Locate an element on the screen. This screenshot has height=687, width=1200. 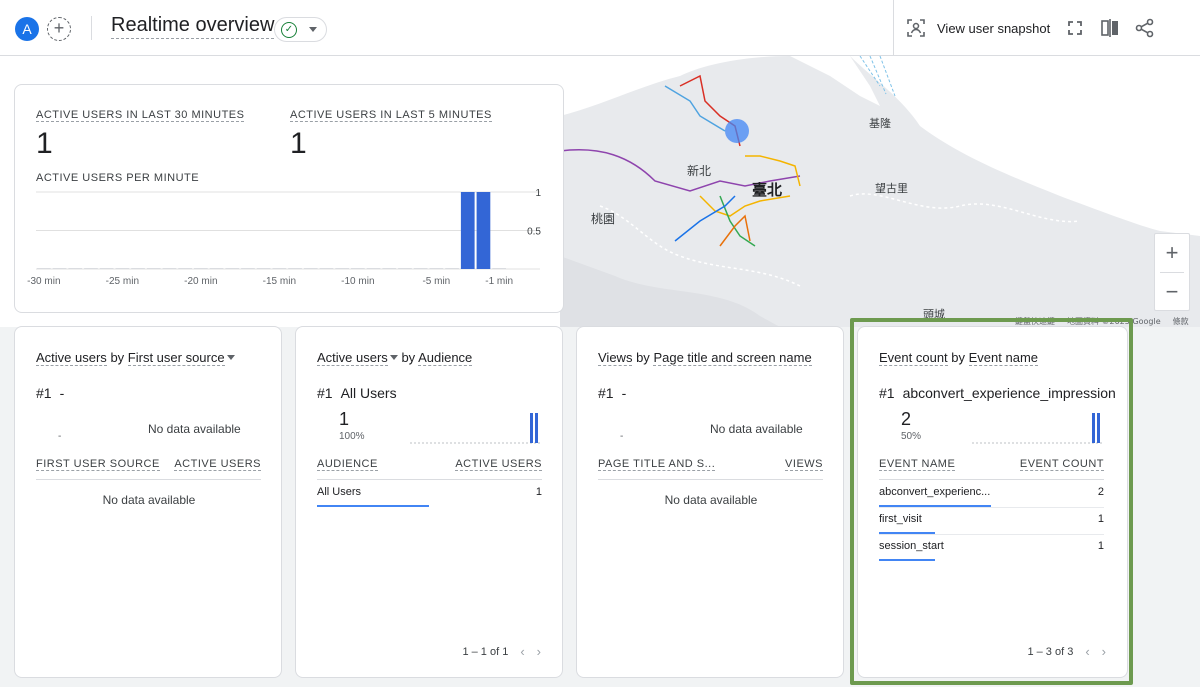
column-header-event-name: EVENT NAME is located at coordinates (917, 464).